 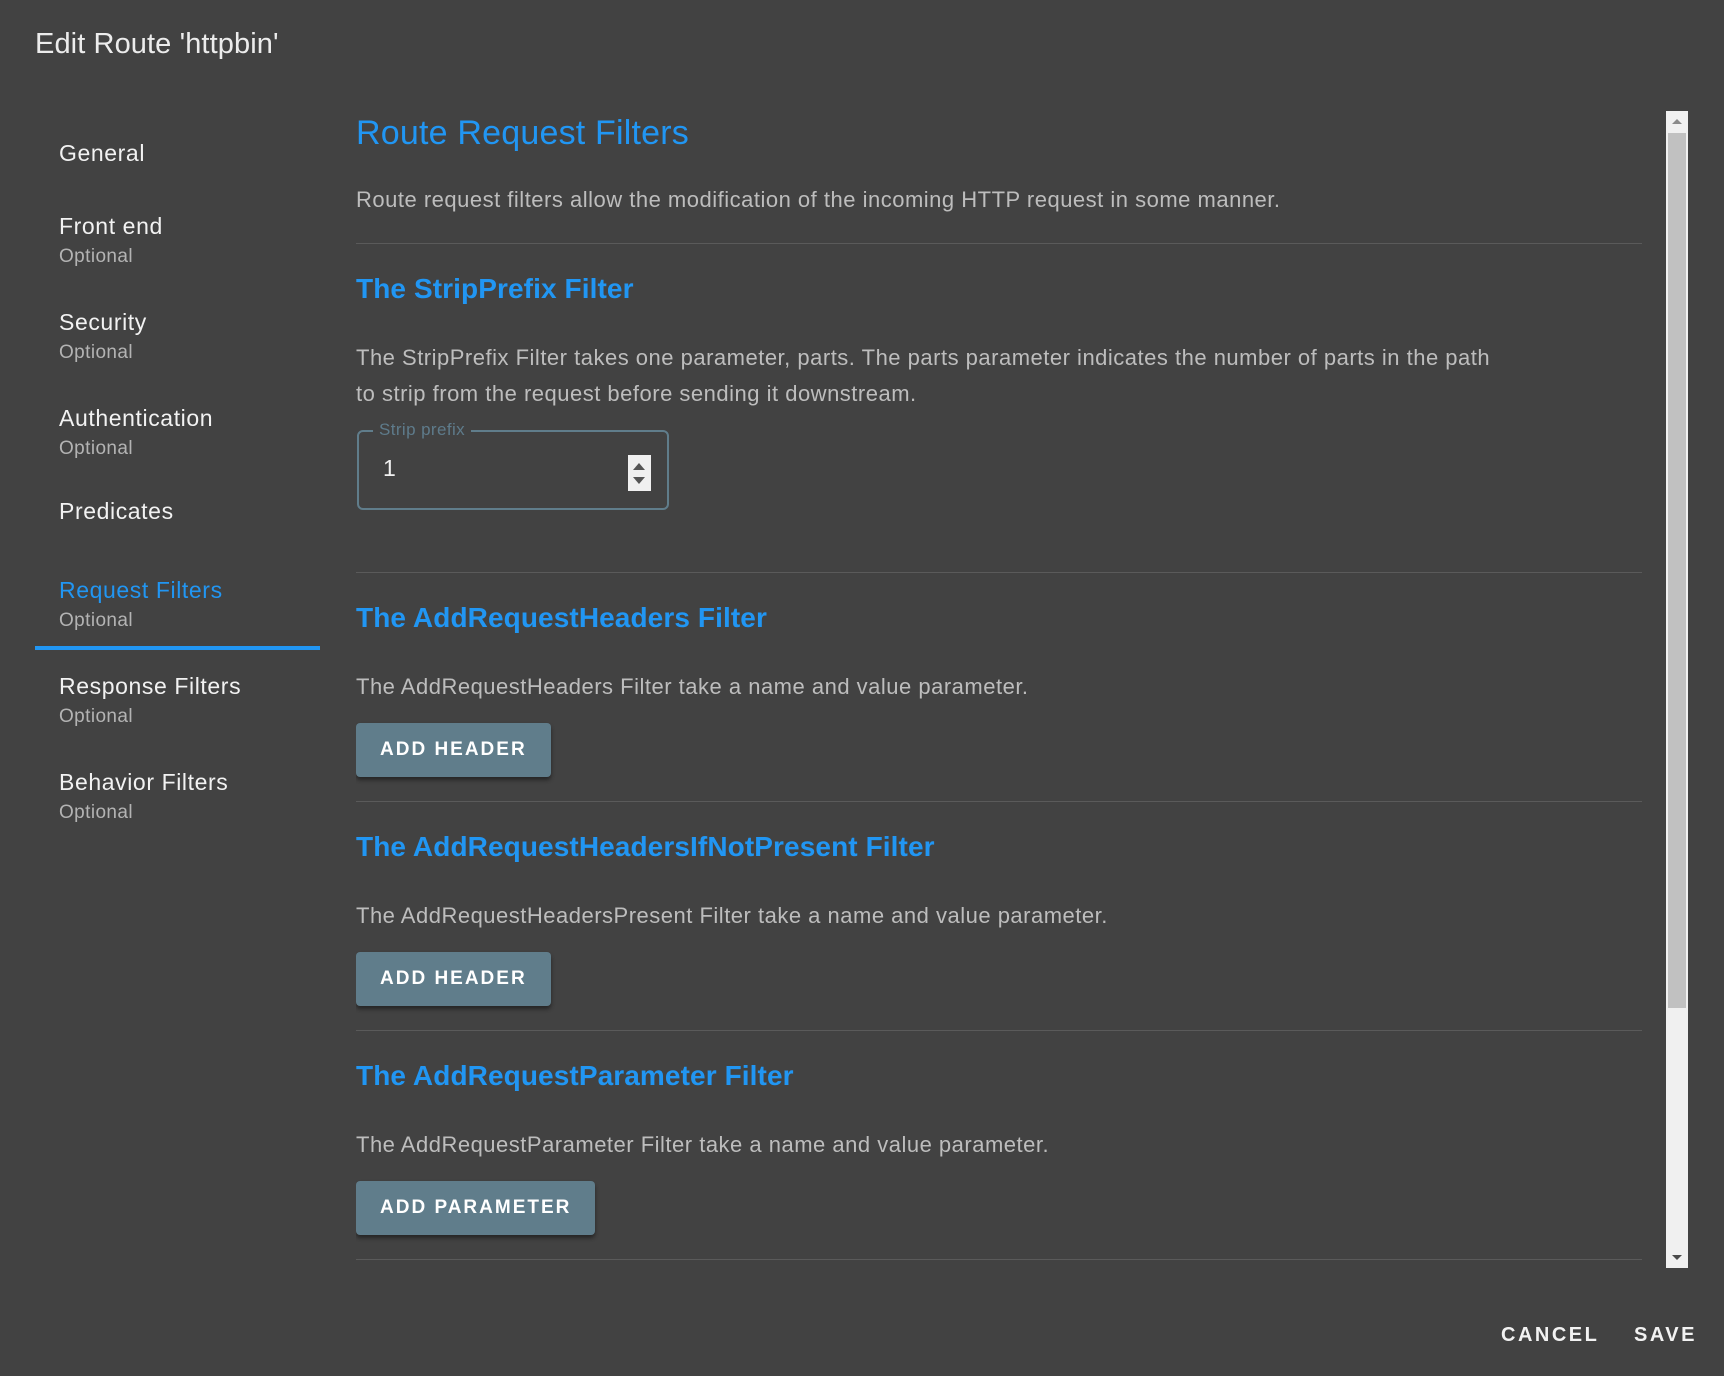 I want to click on strip-prefix-label: Strip prefix, so click(x=422, y=430).